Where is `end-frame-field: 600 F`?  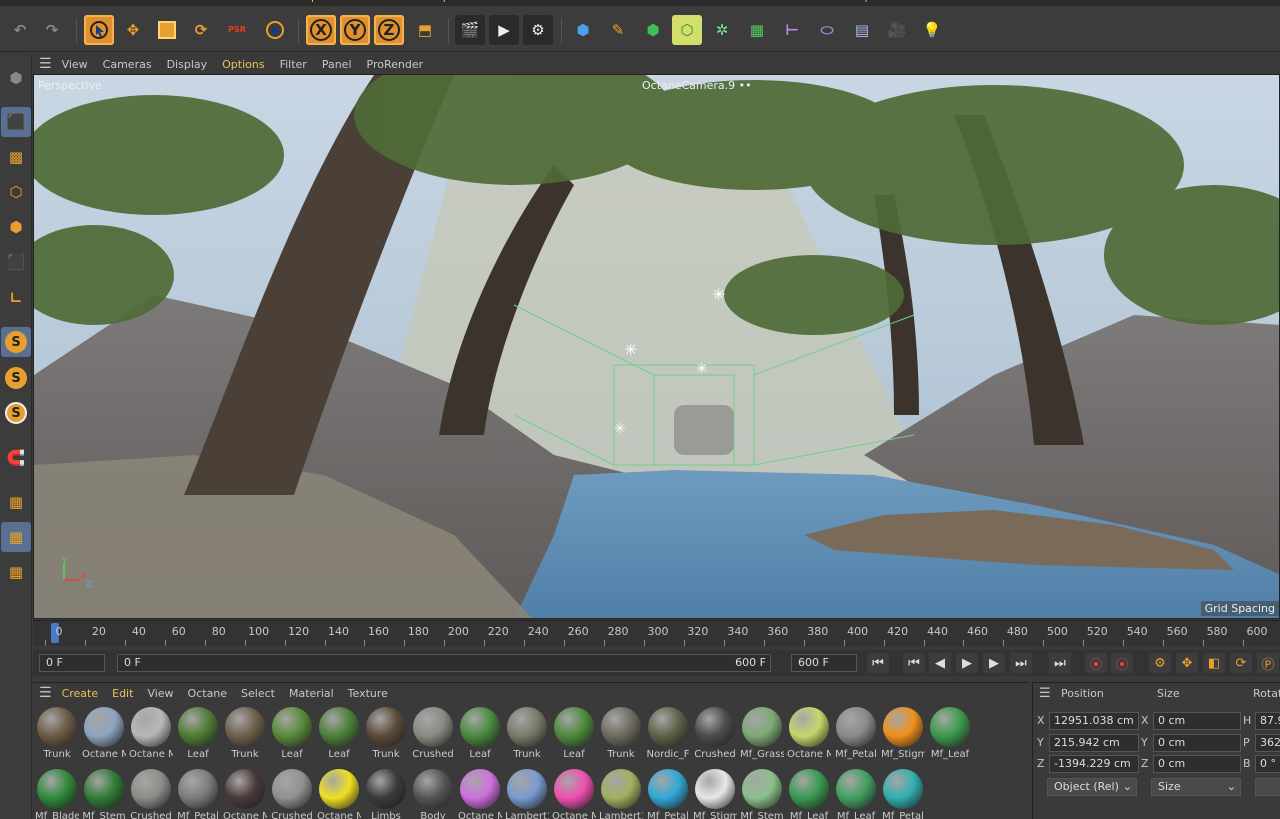 end-frame-field: 600 F is located at coordinates (824, 663).